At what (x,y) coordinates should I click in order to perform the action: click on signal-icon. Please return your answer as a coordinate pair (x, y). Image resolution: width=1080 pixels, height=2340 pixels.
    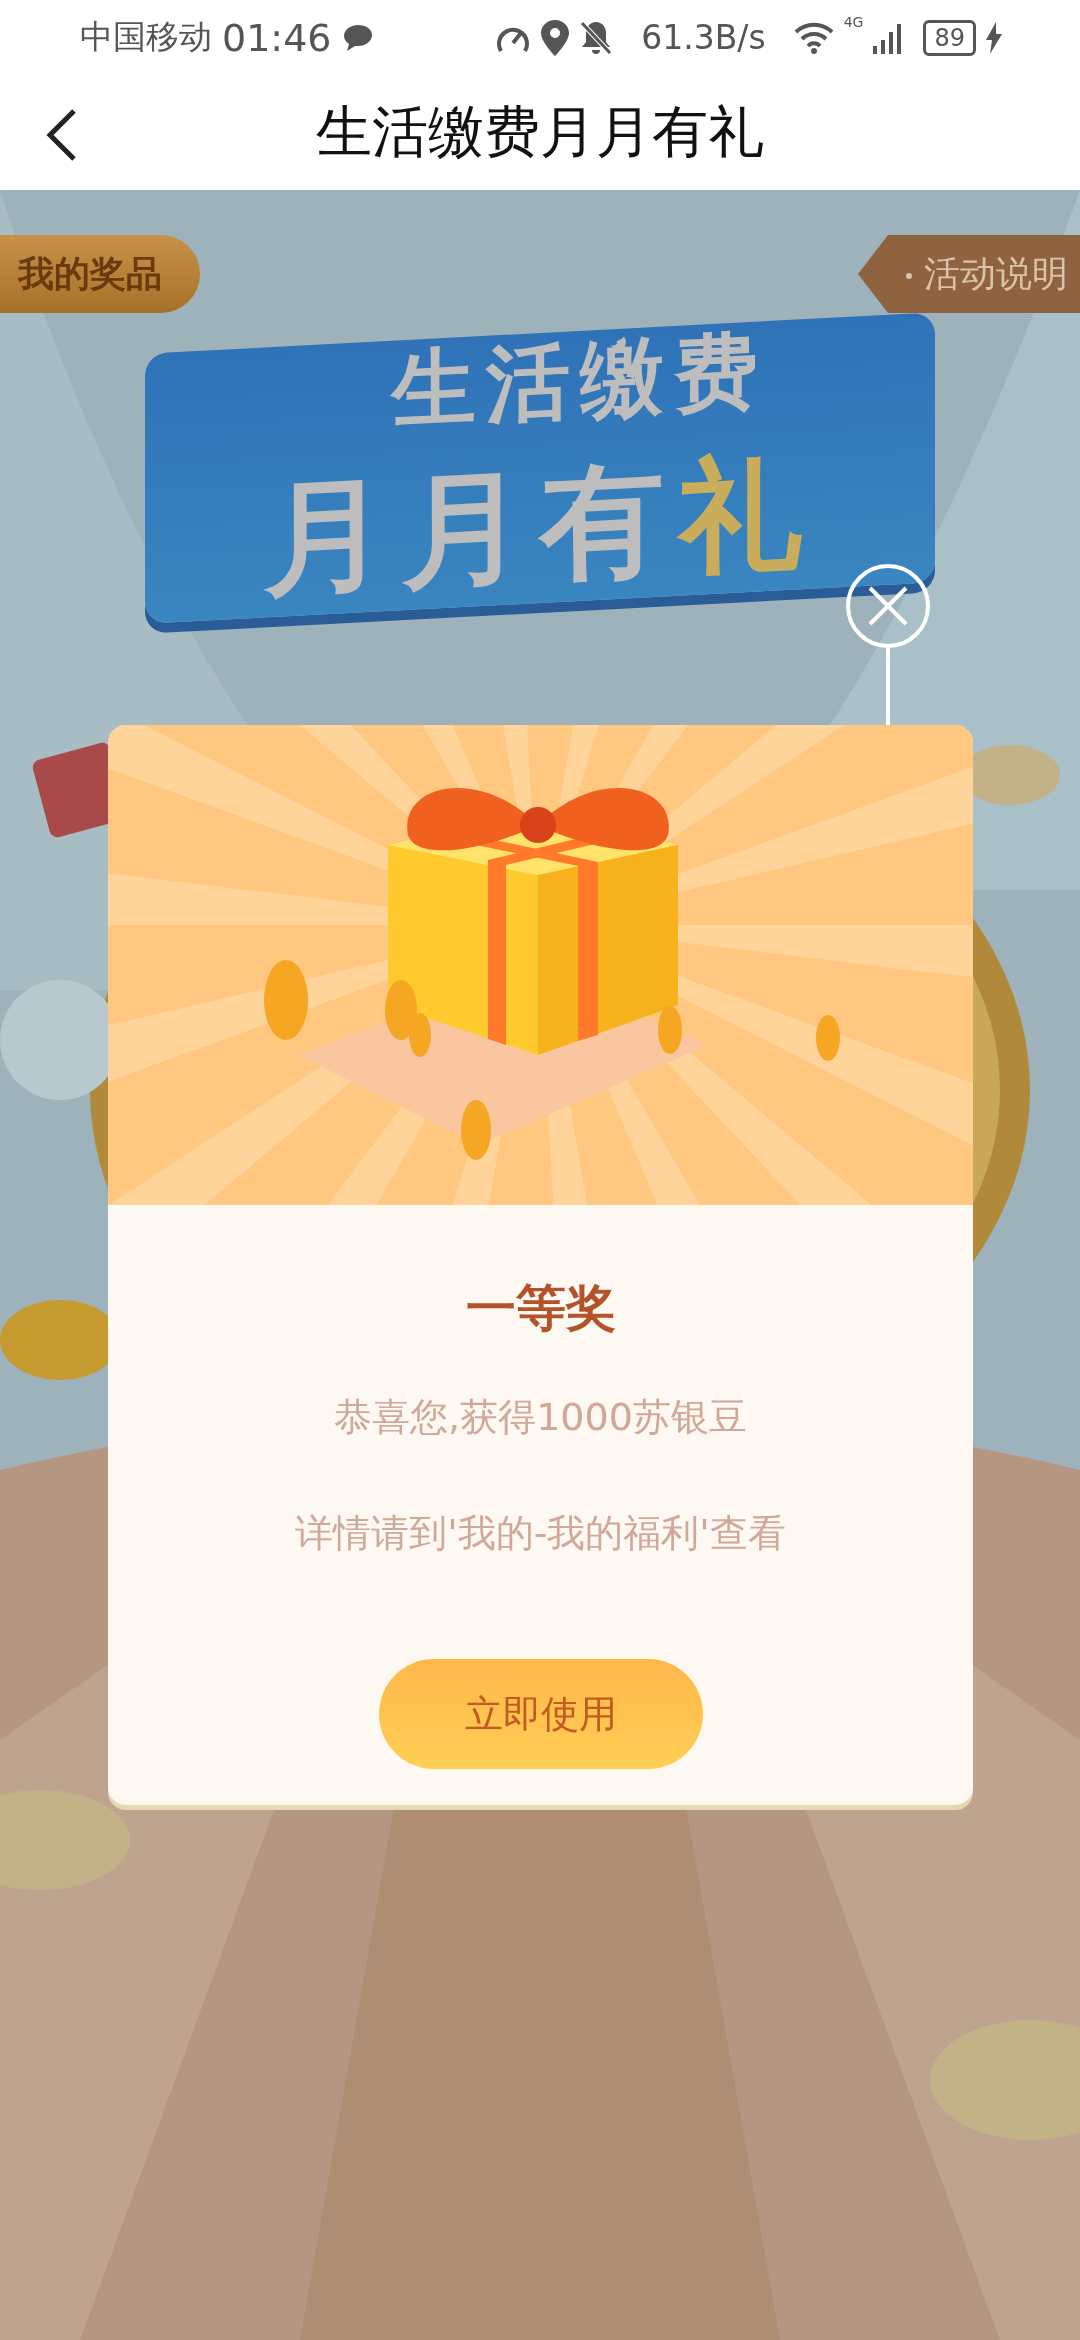
    Looking at the image, I should click on (888, 37).